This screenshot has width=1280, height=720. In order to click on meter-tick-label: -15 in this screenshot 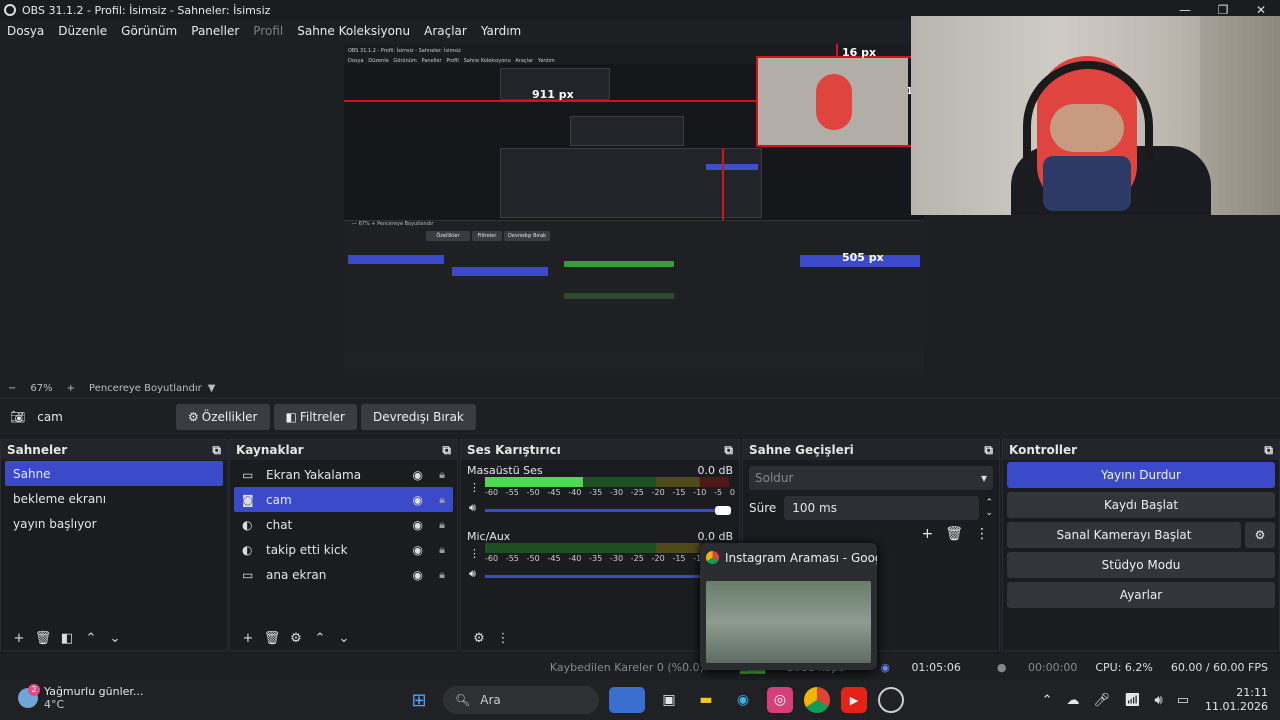, I will do `click(679, 492)`.